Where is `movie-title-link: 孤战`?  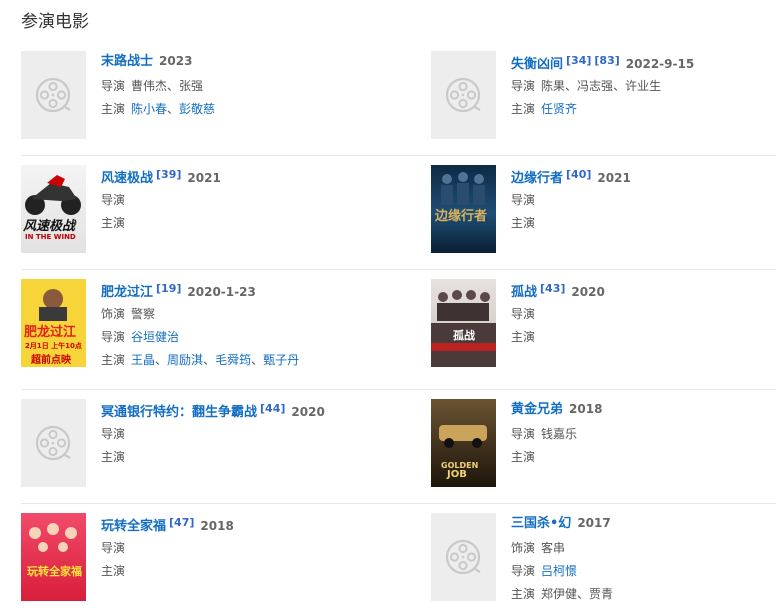
movie-title-link: 孤战 is located at coordinates (524, 292).